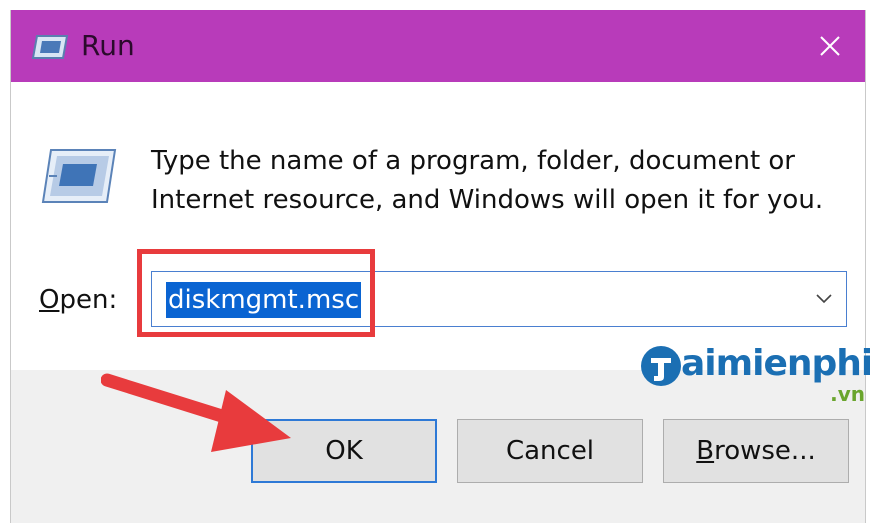 The width and height of the screenshot is (870, 523). What do you see at coordinates (438, 46) in the screenshot?
I see `title-bar: Run` at bounding box center [438, 46].